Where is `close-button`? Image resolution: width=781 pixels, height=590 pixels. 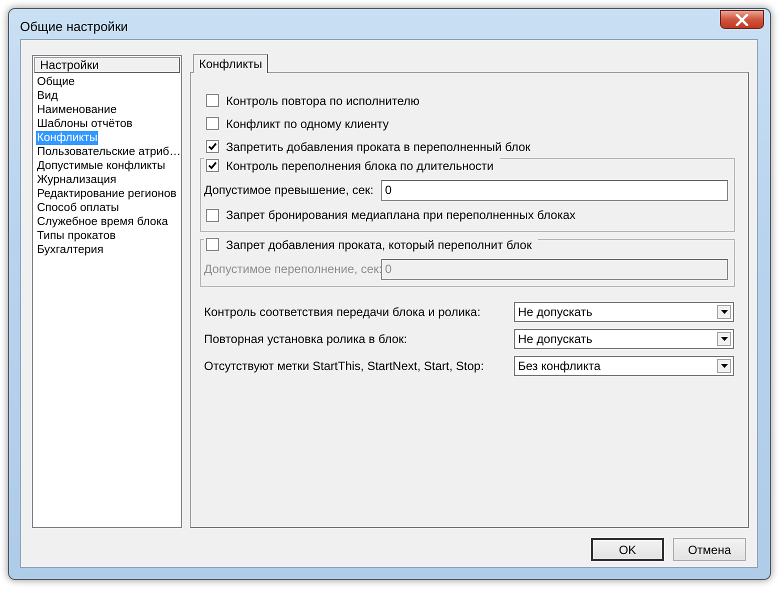 close-button is located at coordinates (742, 19).